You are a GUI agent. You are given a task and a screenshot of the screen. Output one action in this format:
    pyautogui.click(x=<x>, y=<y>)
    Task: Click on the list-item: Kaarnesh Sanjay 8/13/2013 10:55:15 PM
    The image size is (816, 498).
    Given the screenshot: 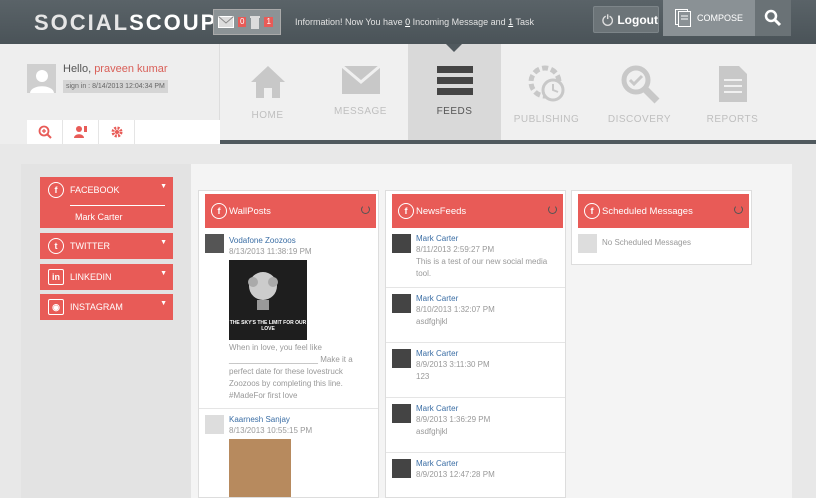 What is the action you would take?
    pyautogui.click(x=288, y=453)
    